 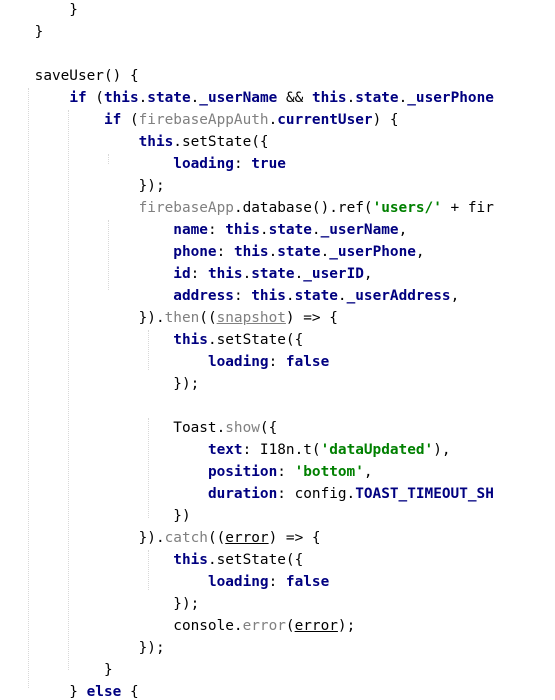 What do you see at coordinates (104, 692) in the screenshot?
I see `code-token: else` at bounding box center [104, 692].